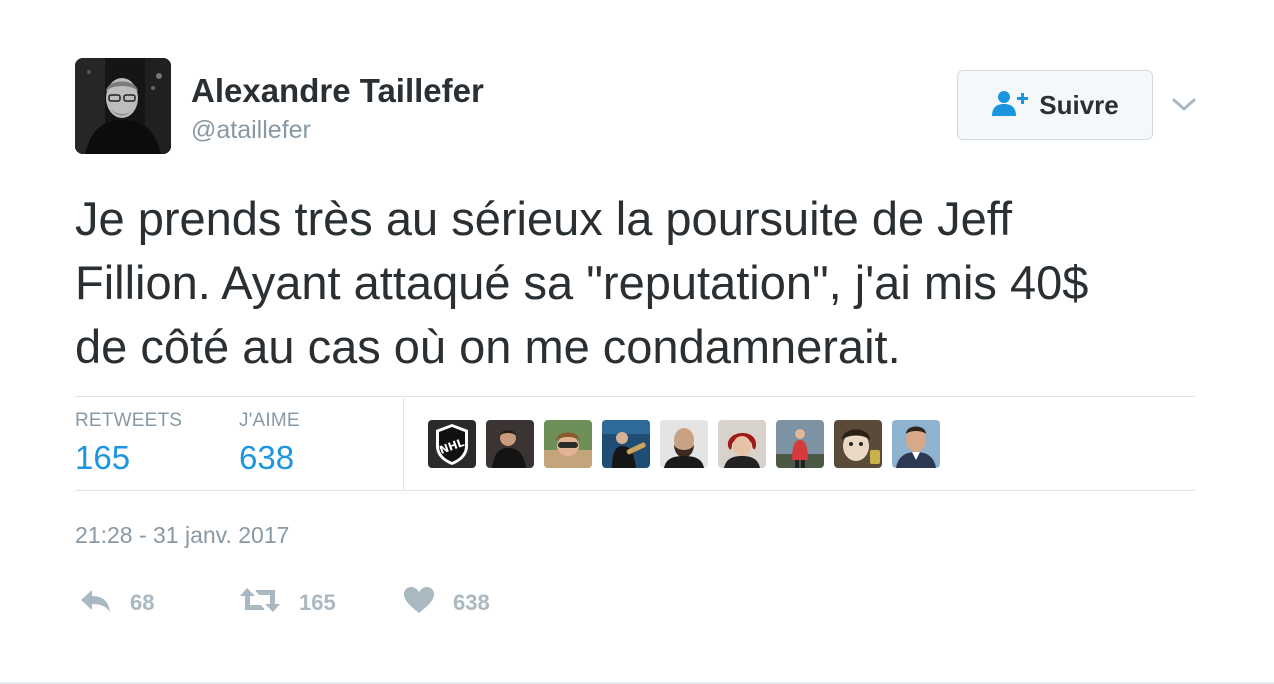 This screenshot has height=684, width=1274. I want to click on retweets-label: RETWEETS, so click(129, 420).